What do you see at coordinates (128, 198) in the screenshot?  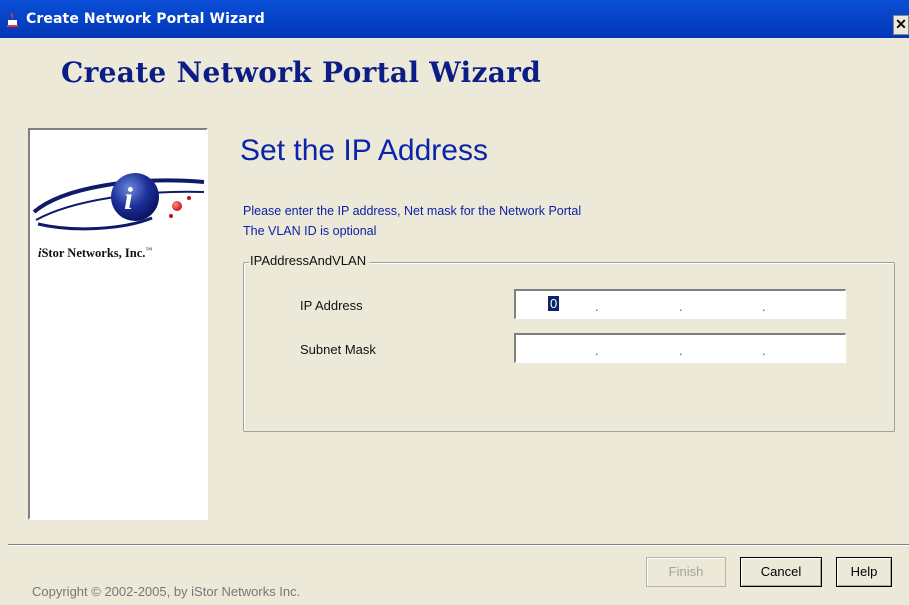 I see `svg-text: i` at bounding box center [128, 198].